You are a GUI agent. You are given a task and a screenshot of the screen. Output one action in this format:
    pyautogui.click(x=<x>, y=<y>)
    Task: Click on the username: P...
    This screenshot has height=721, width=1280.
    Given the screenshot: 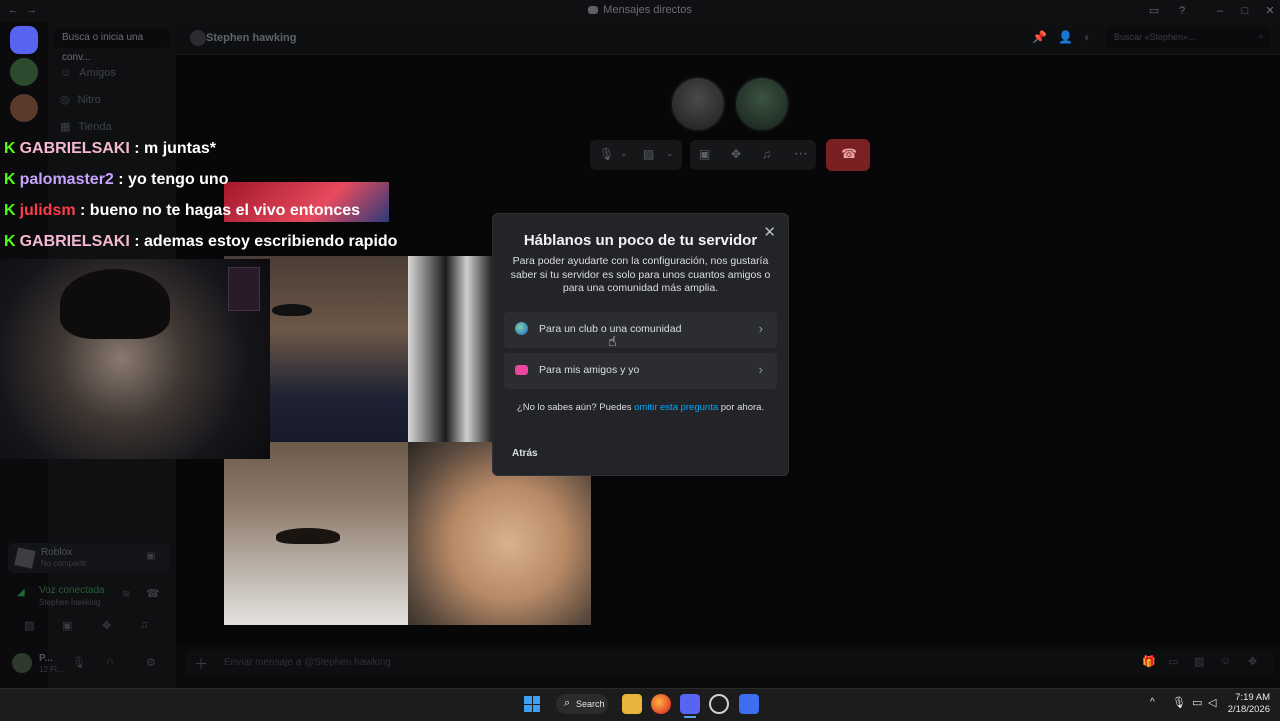 What is the action you would take?
    pyautogui.click(x=46, y=658)
    